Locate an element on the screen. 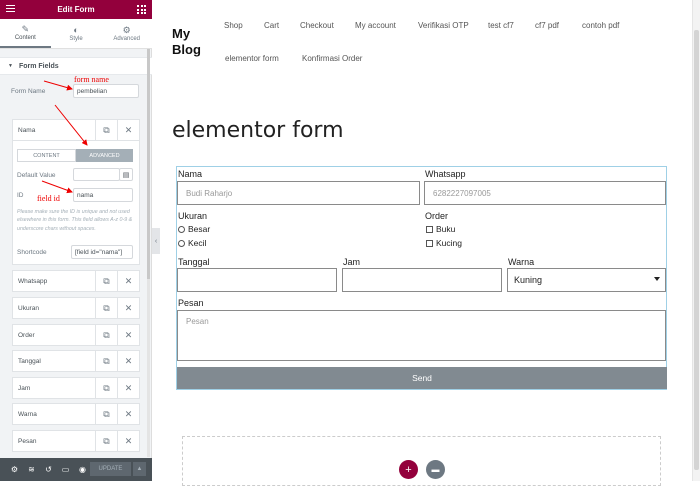 Image resolution: width=700 pixels, height=486 pixels. tab-content: ✎ Content is located at coordinates (25, 33).